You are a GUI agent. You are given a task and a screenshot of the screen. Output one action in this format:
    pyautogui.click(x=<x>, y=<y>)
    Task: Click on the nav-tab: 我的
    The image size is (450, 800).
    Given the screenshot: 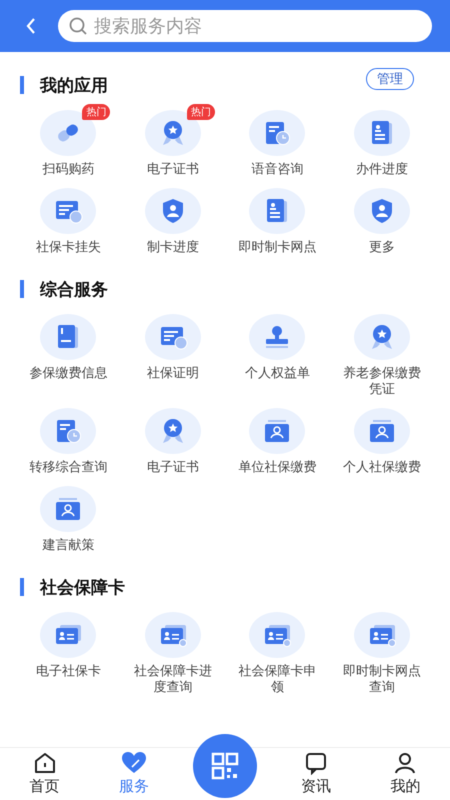 What is the action you would take?
    pyautogui.click(x=405, y=773)
    